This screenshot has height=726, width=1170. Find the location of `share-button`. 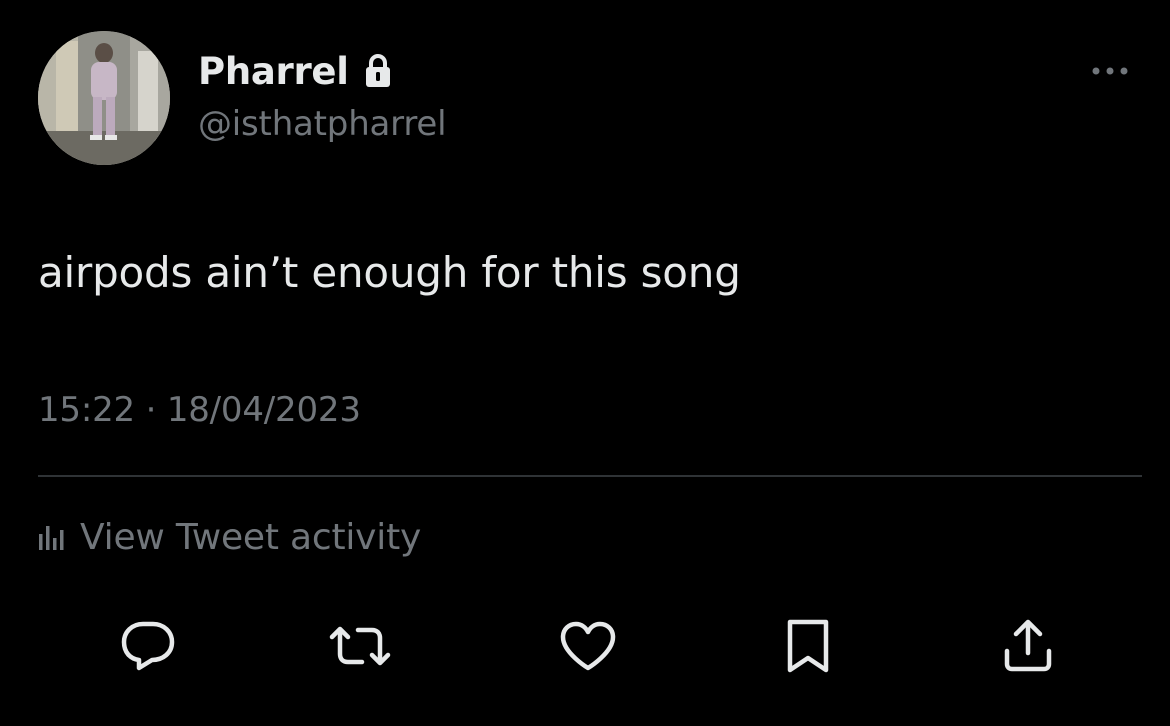

share-button is located at coordinates (1028, 646).